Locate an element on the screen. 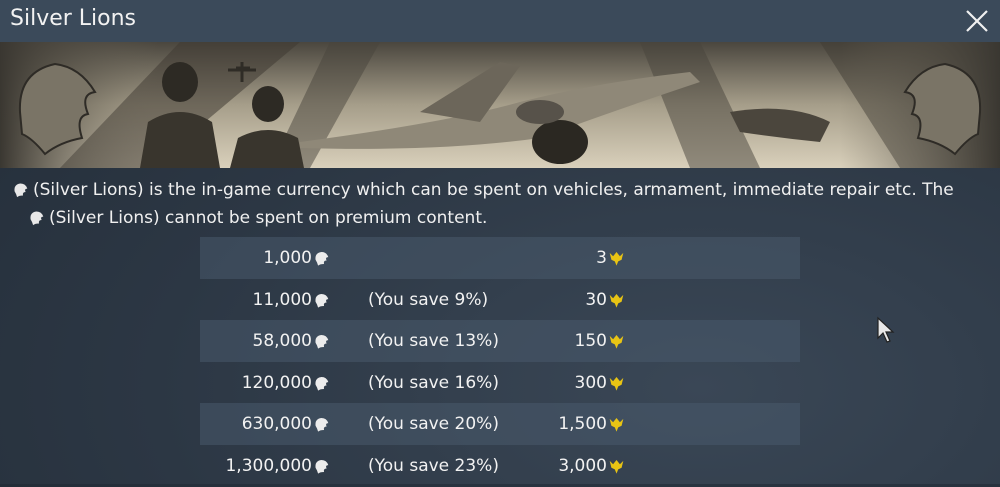 The width and height of the screenshot is (1000, 487). package-row: 1,300,000 (You save 23%) 3,000 is located at coordinates (500, 466).